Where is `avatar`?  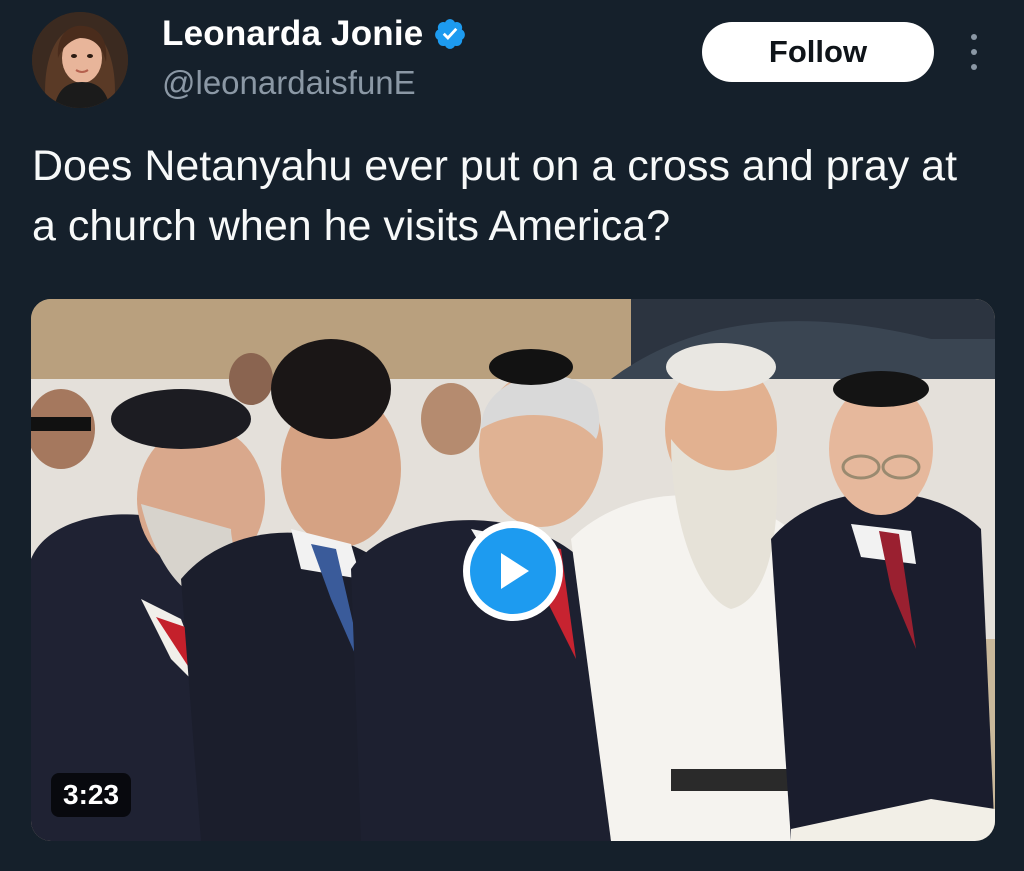
avatar is located at coordinates (80, 60).